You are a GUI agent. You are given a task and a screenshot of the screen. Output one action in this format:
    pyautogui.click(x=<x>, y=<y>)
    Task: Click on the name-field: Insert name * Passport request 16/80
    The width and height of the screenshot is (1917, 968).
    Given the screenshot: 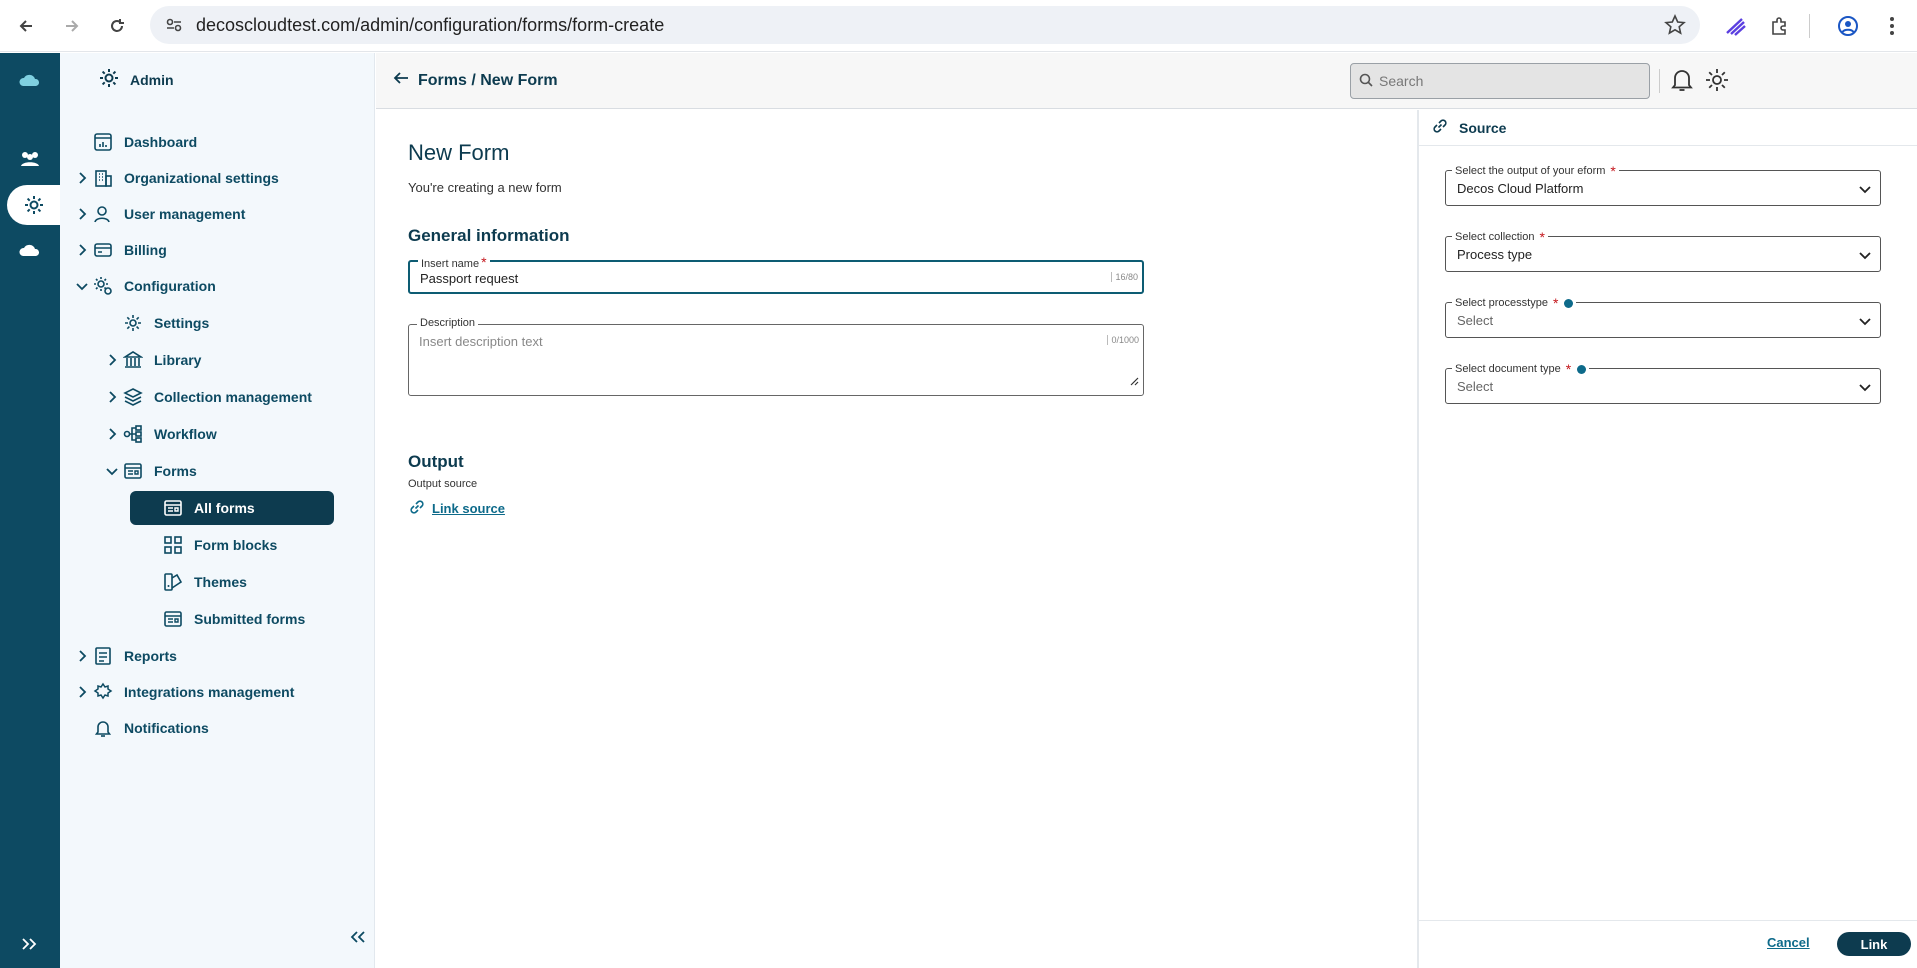 What is the action you would take?
    pyautogui.click(x=776, y=274)
    